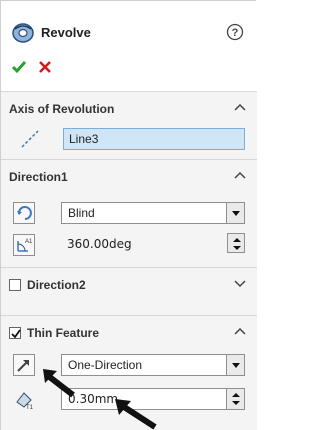  What do you see at coordinates (25, 401) in the screenshot?
I see `thickness-icon: T1` at bounding box center [25, 401].